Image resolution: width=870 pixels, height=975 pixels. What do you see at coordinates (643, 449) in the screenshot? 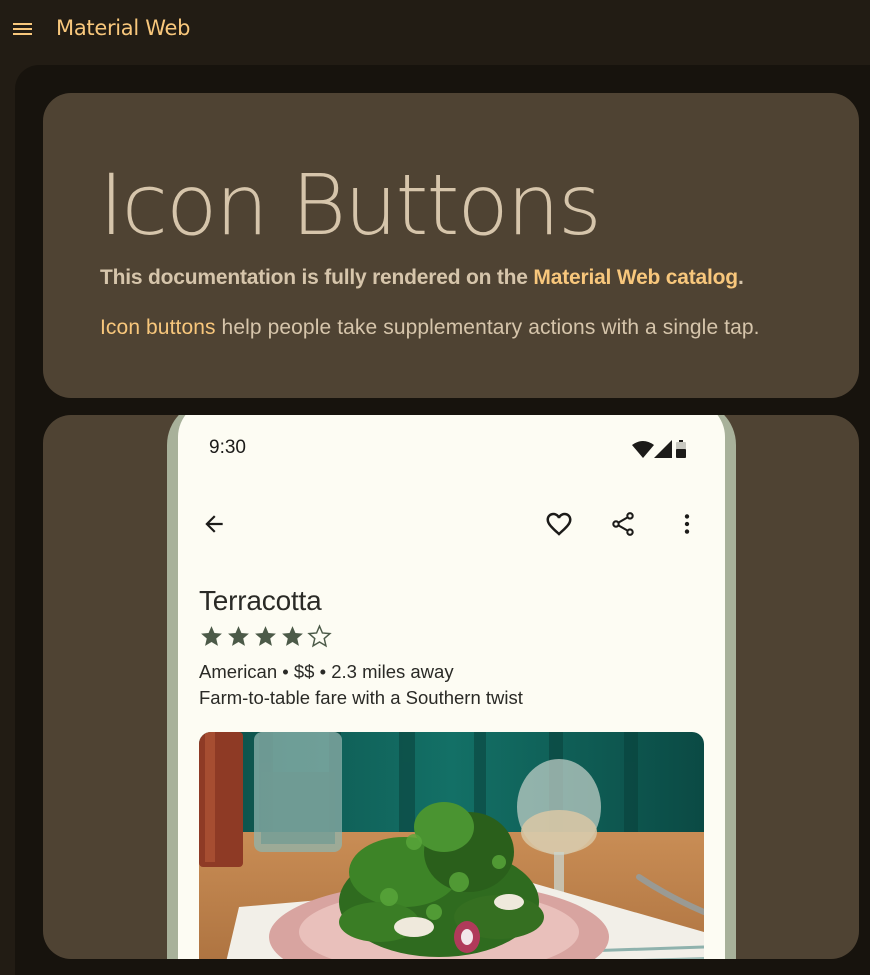
I see `wifi-icon` at bounding box center [643, 449].